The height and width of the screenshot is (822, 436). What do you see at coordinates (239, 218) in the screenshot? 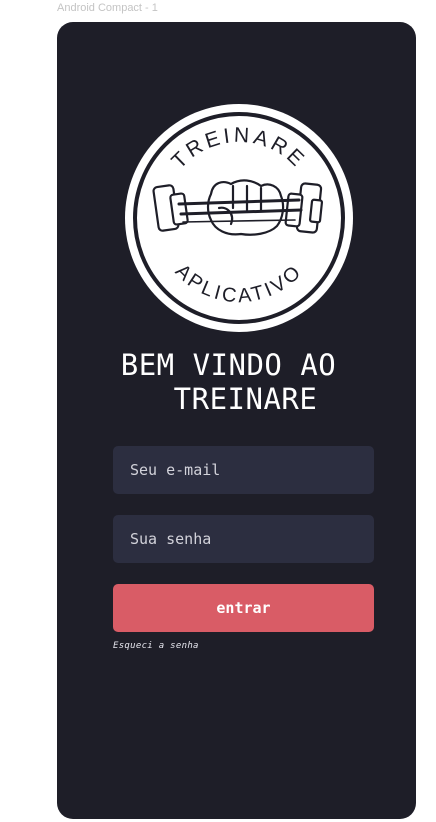
I see `treinare-logo: TREINARE APLICATIVO` at bounding box center [239, 218].